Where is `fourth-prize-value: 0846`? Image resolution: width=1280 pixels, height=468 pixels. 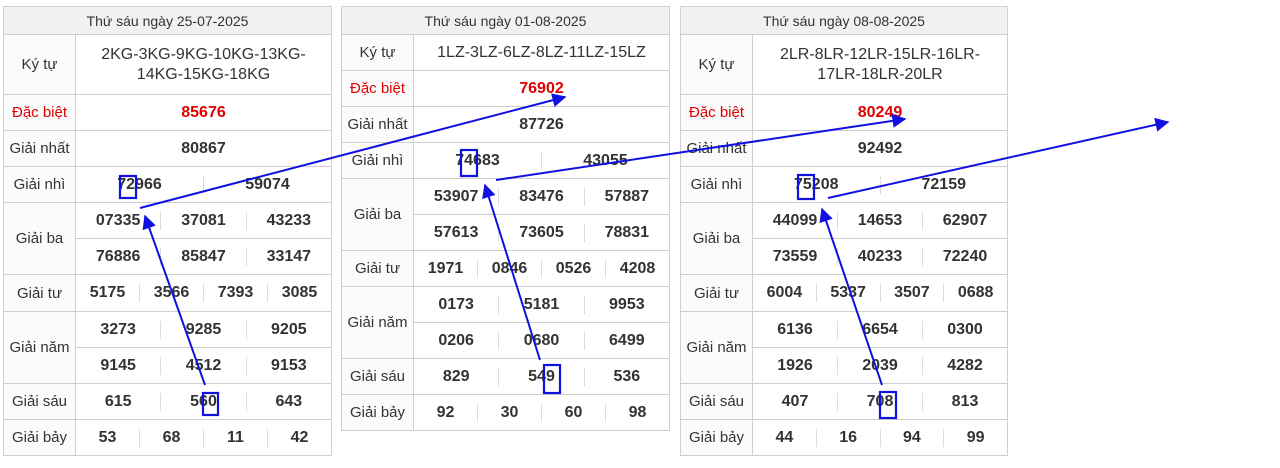 fourth-prize-value: 0846 is located at coordinates (509, 268).